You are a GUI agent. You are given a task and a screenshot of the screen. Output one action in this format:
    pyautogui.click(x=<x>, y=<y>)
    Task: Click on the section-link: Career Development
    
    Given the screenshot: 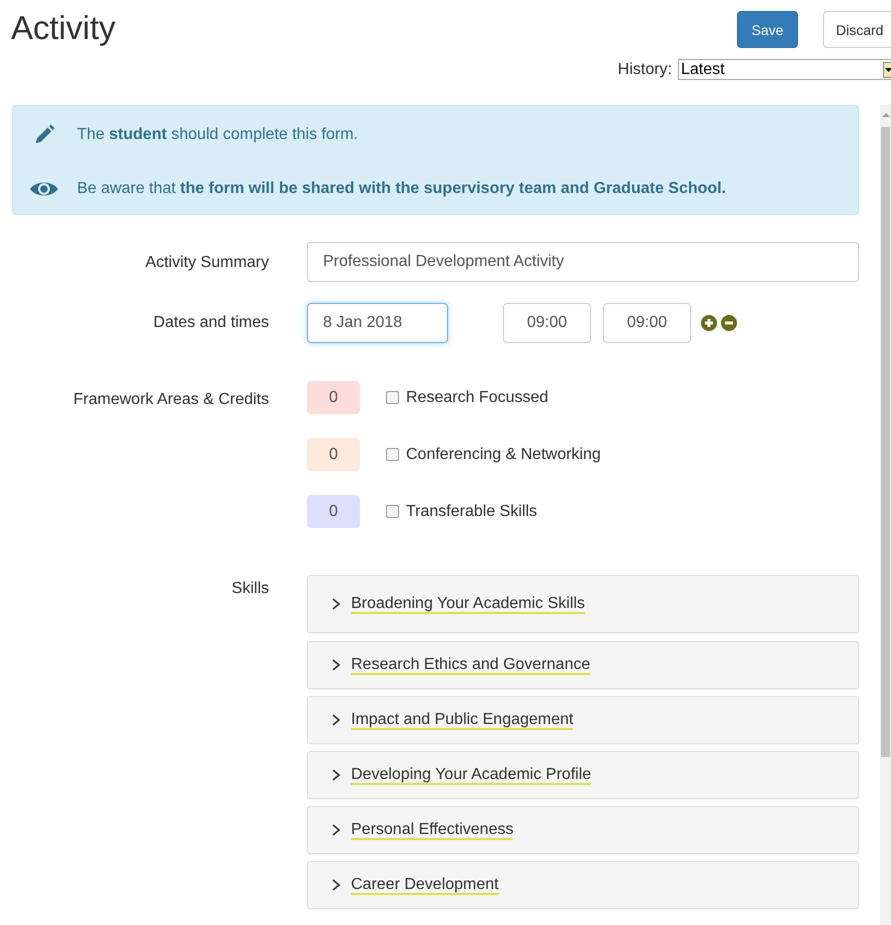 What is the action you would take?
    pyautogui.click(x=425, y=885)
    